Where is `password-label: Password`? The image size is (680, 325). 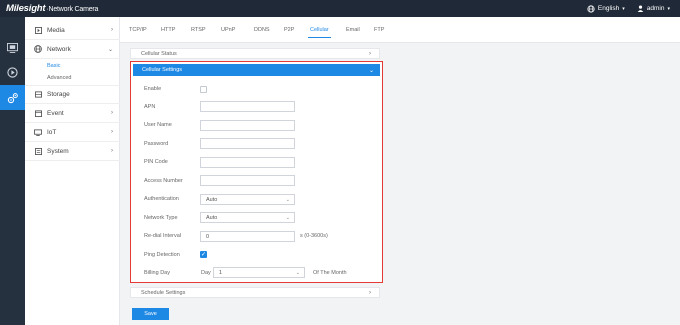
password-label: Password is located at coordinates (156, 144).